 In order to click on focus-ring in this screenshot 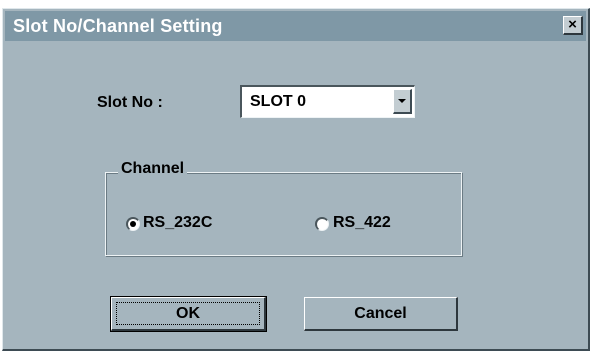, I will do `click(188, 313)`.